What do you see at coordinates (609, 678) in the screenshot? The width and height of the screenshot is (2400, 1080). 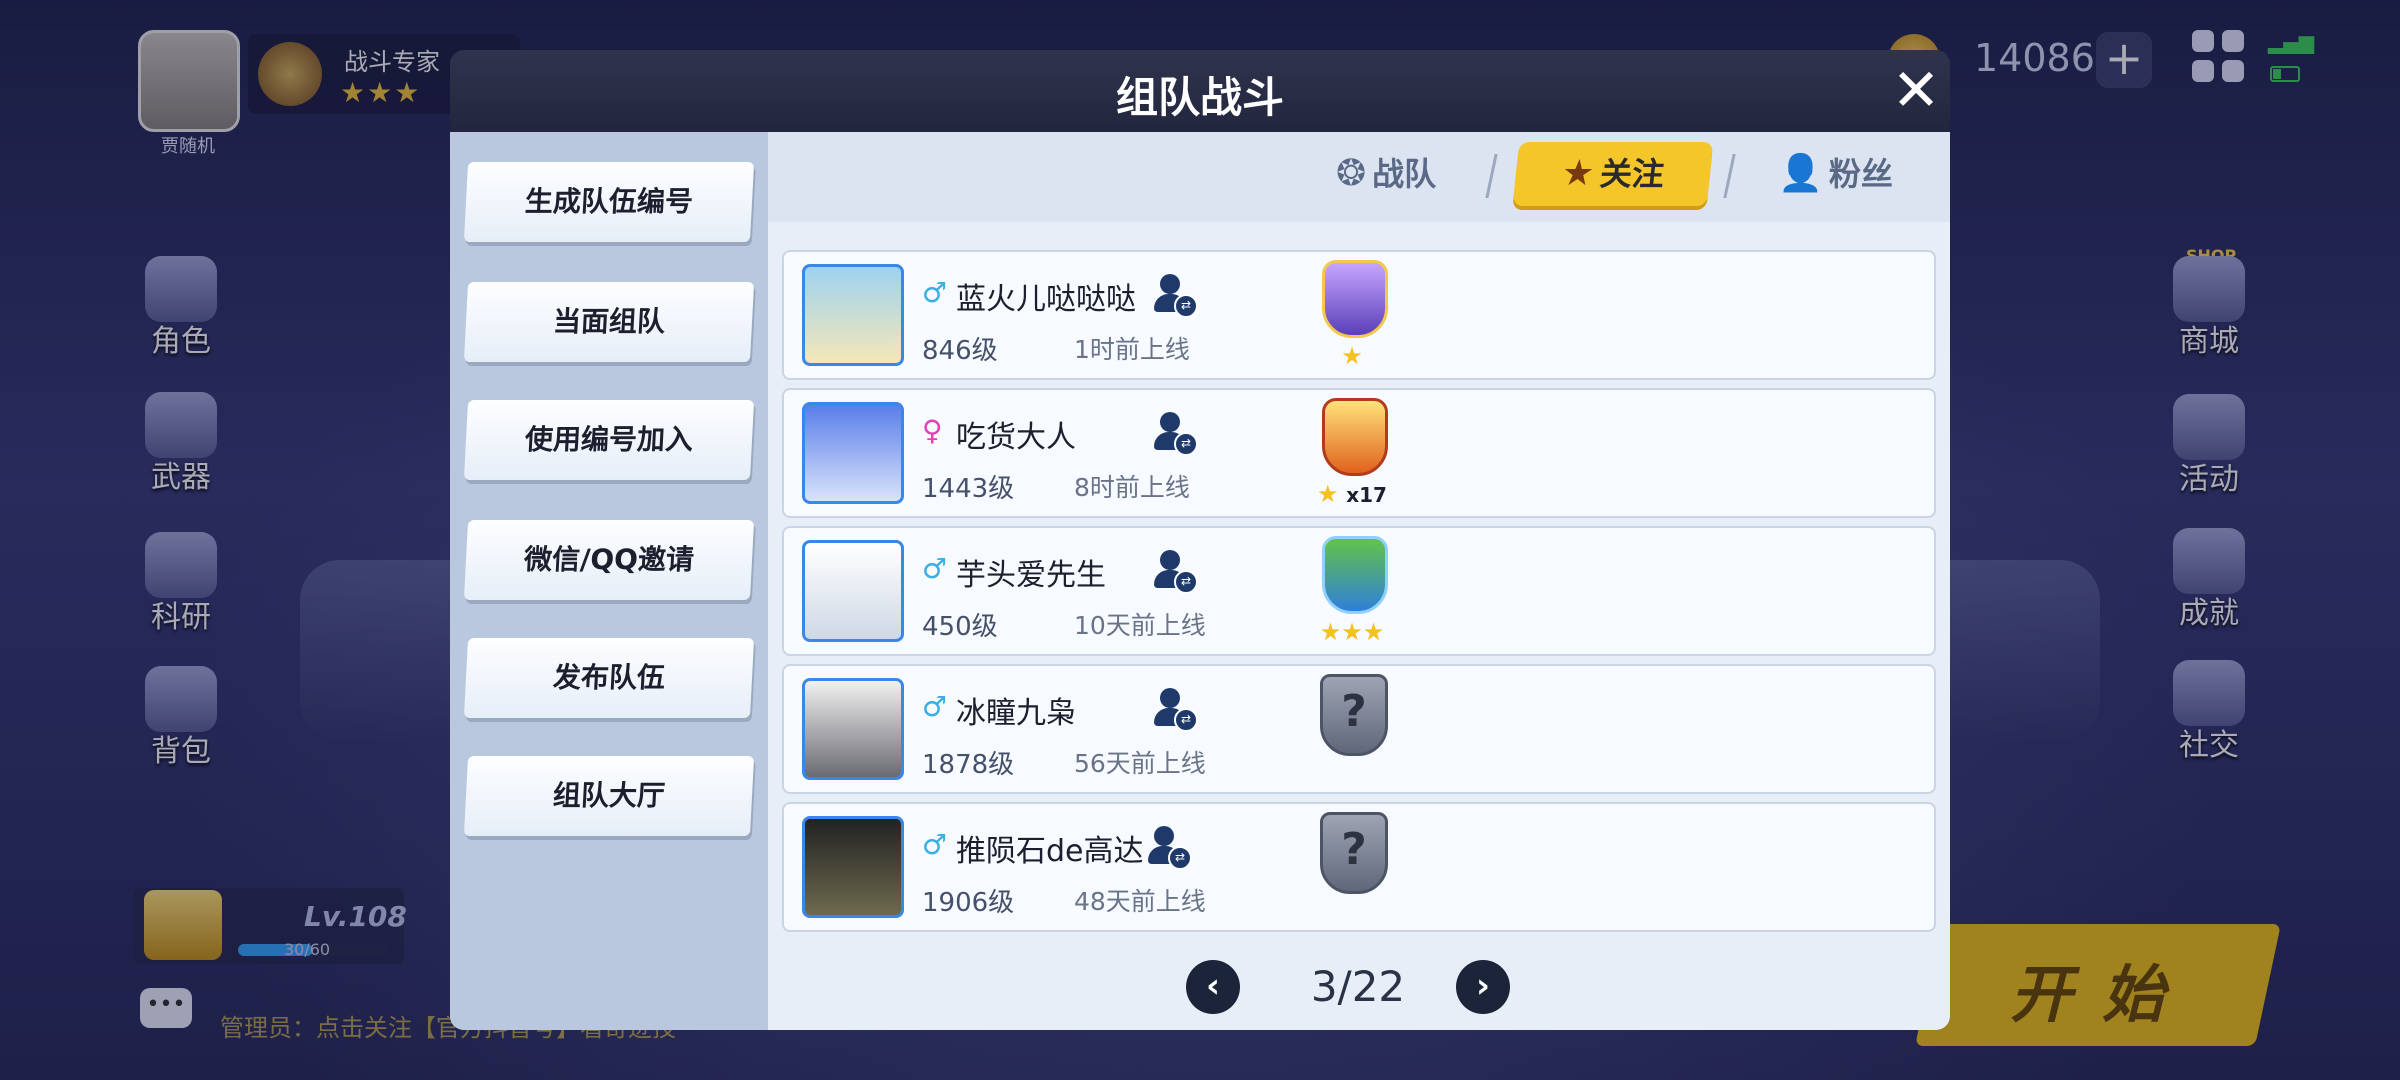 I see `publish-team-button: 发布队伍` at bounding box center [609, 678].